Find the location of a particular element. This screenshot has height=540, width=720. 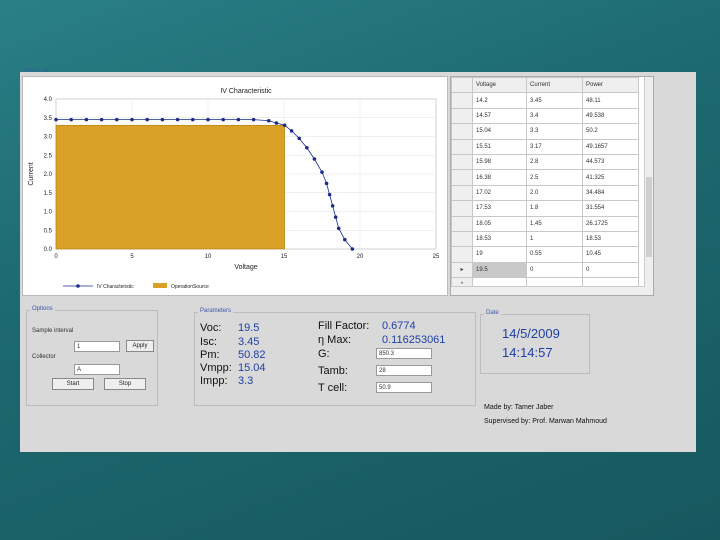

cell-power: 18.53 is located at coordinates (610, 239).